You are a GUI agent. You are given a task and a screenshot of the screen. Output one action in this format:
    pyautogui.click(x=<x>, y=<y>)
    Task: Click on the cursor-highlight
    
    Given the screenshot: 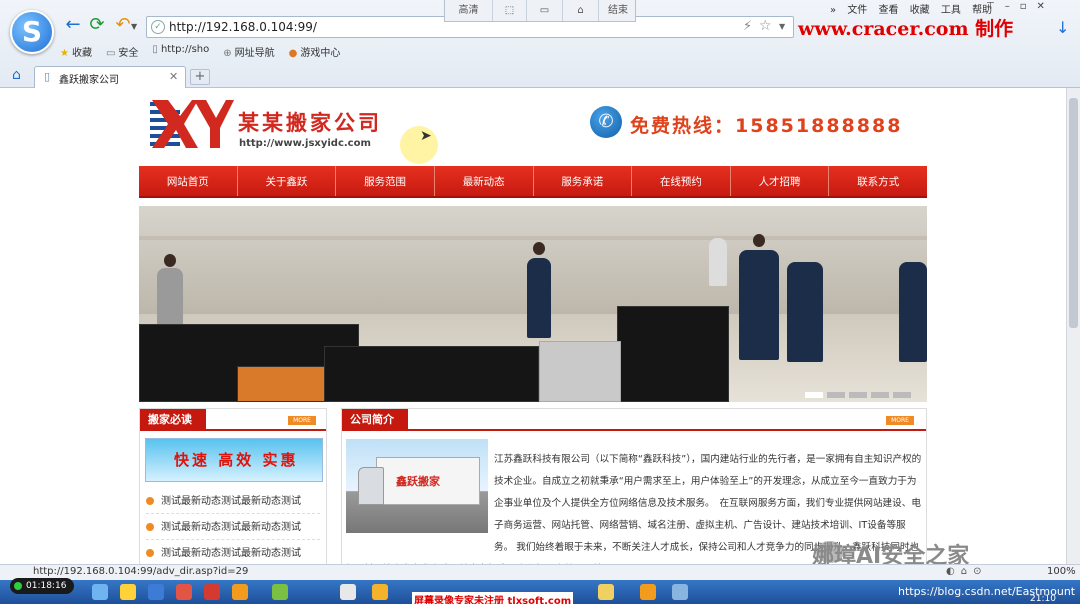 What is the action you would take?
    pyautogui.click(x=419, y=145)
    